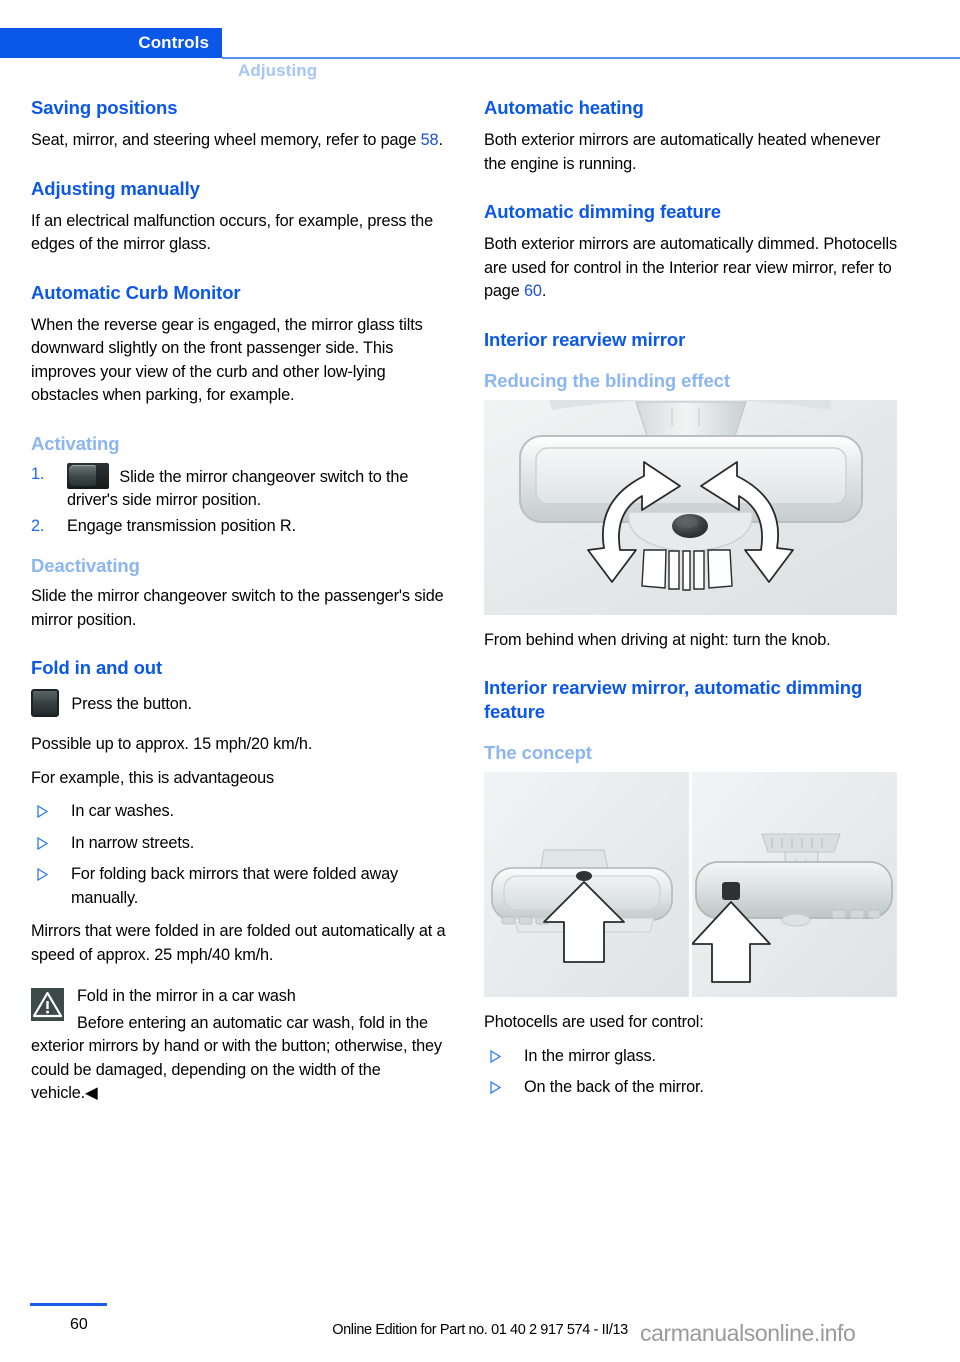 Image resolution: width=960 pixels, height=1362 pixels. Describe the element at coordinates (538, 752) in the screenshot. I see `heading-the-concept: The concept` at that location.